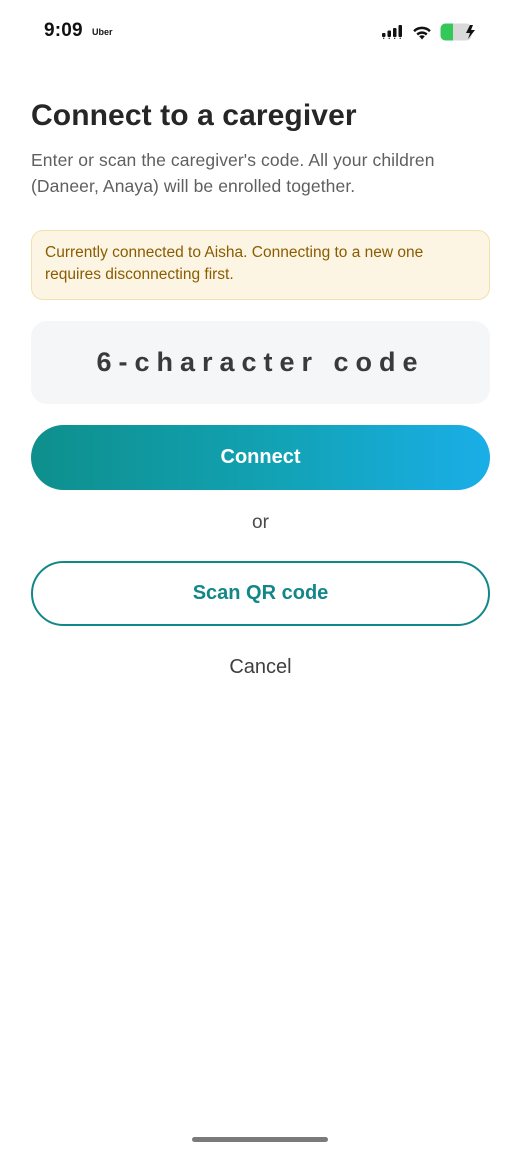 This screenshot has height=1155, width=520. Describe the element at coordinates (459, 32) in the screenshot. I see `battery-charging-icon` at that location.